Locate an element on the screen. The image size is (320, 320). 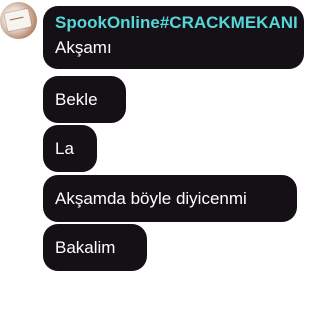
message-bubble: Bekle is located at coordinates (84, 99).